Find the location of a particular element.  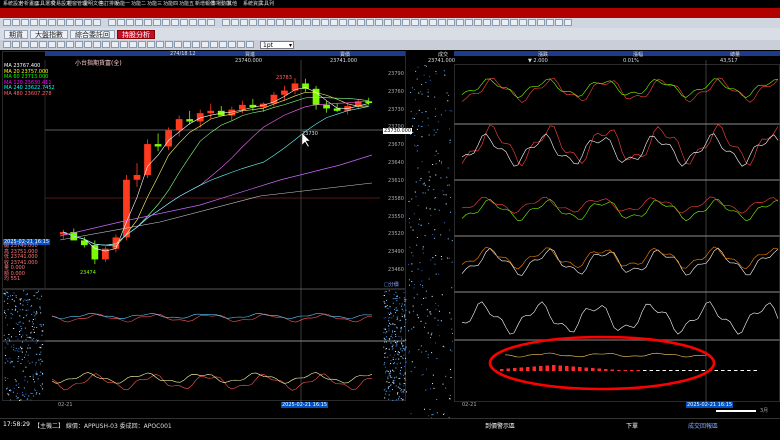

tab-2: 綜合委託回 is located at coordinates (92, 34).